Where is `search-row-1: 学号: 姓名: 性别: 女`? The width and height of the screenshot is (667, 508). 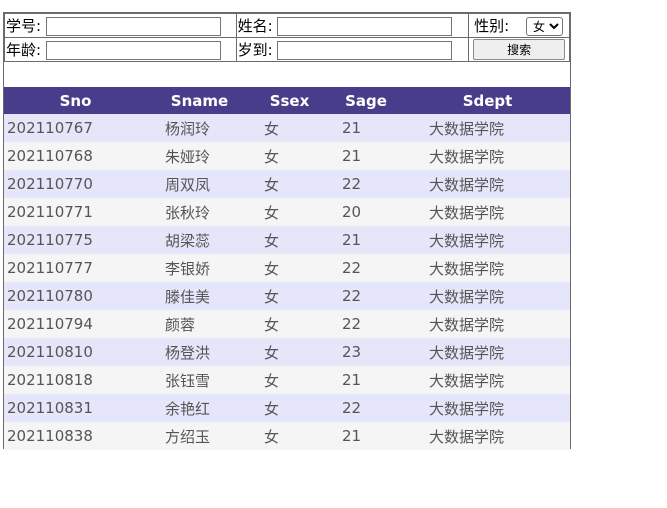 search-row-1: 学号: 姓名: 性别: 女 is located at coordinates (287, 25).